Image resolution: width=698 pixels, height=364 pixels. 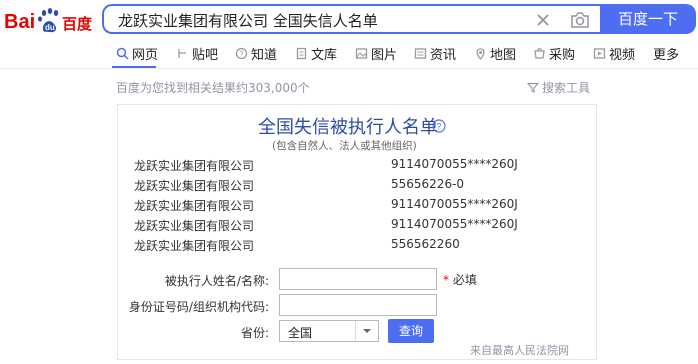 I want to click on tab-label: 更多, so click(x=666, y=55).